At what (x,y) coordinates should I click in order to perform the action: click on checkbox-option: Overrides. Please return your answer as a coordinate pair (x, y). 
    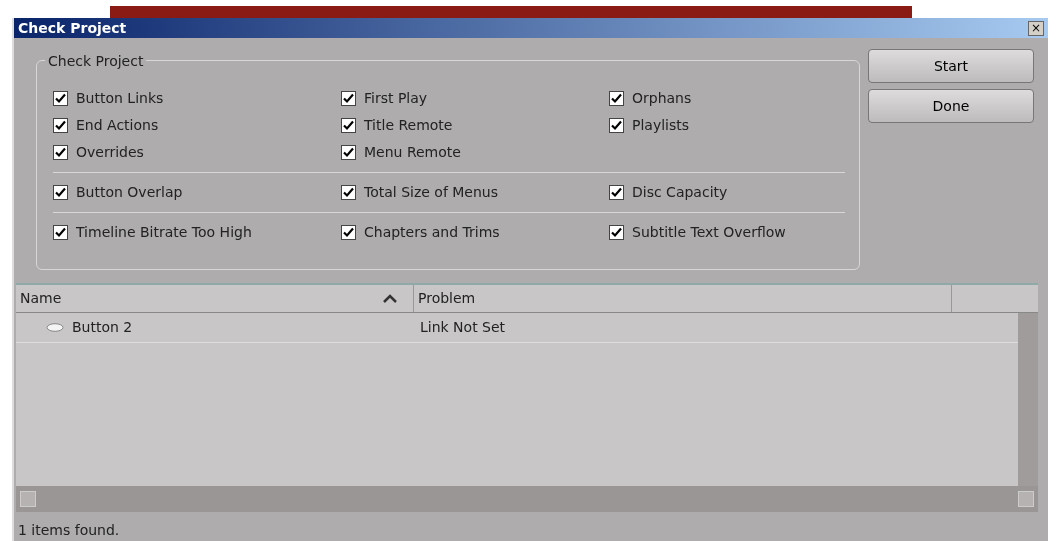
    Looking at the image, I should click on (197, 152).